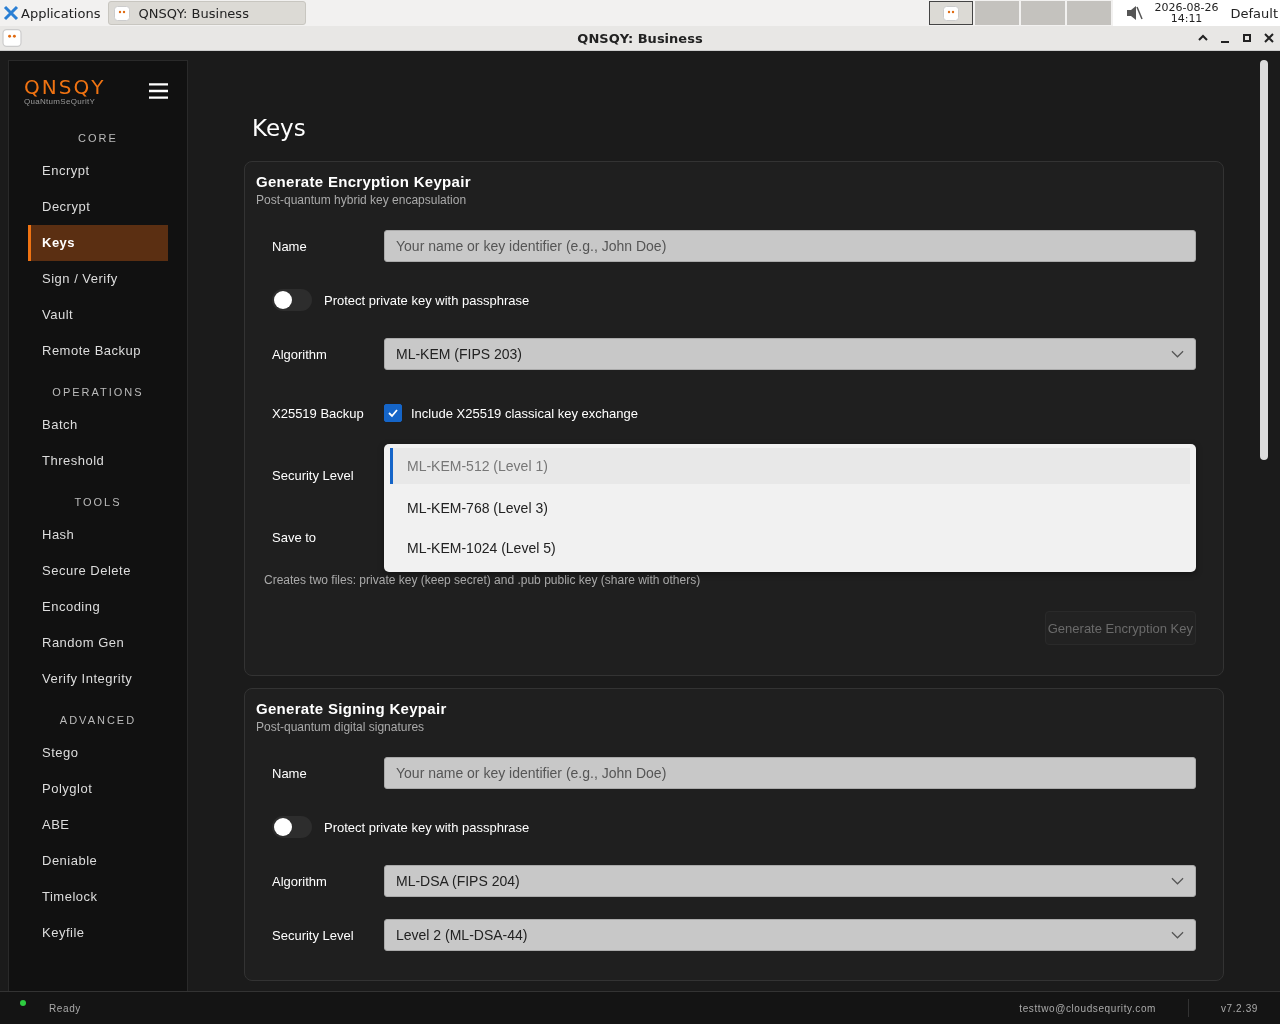 The height and width of the screenshot is (1024, 1280). What do you see at coordinates (98, 392) in the screenshot?
I see `section-heading: OPERATIONS` at bounding box center [98, 392].